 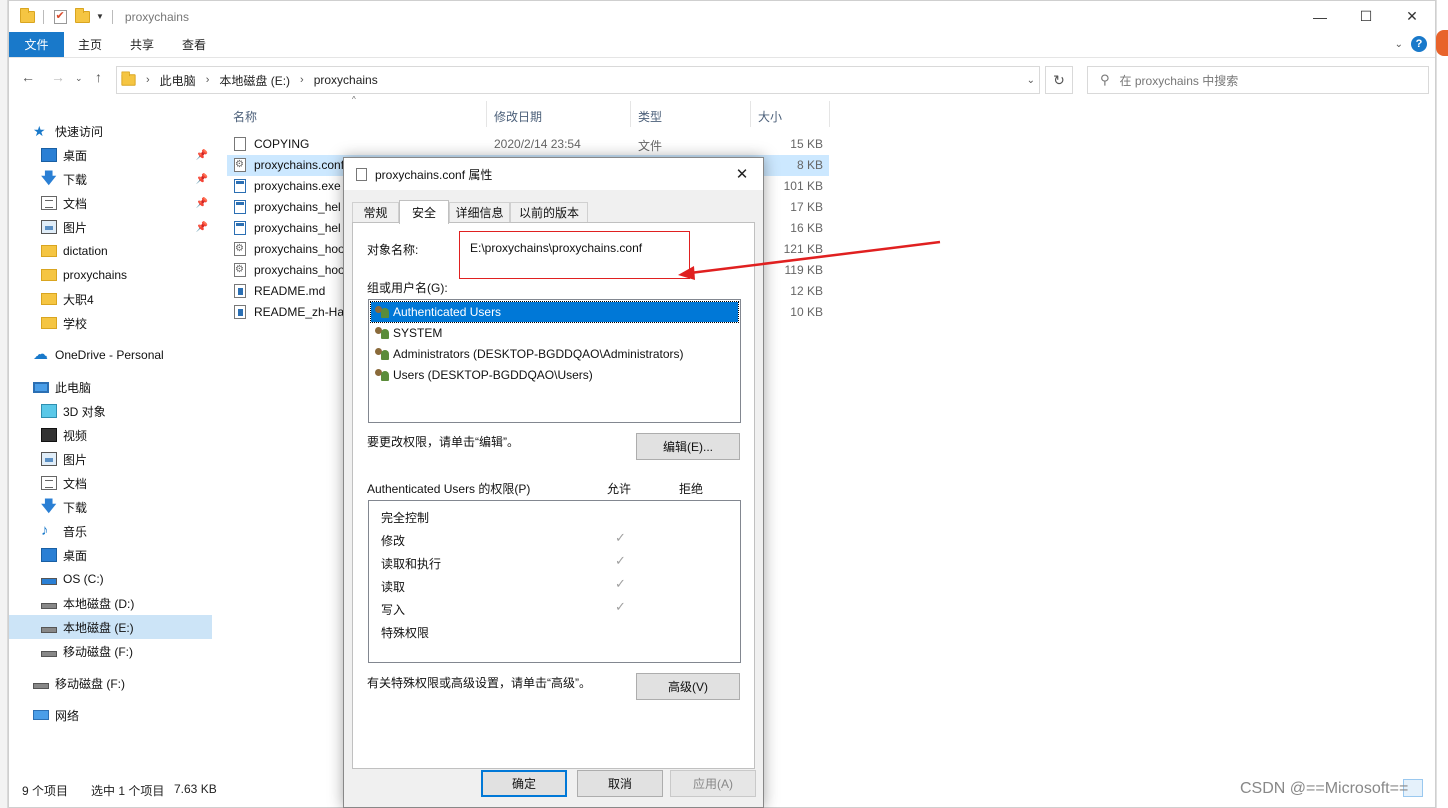 What do you see at coordinates (90, 683) in the screenshot?
I see `sidebar-item-label: 移动磁盘 (F:)` at bounding box center [90, 683].